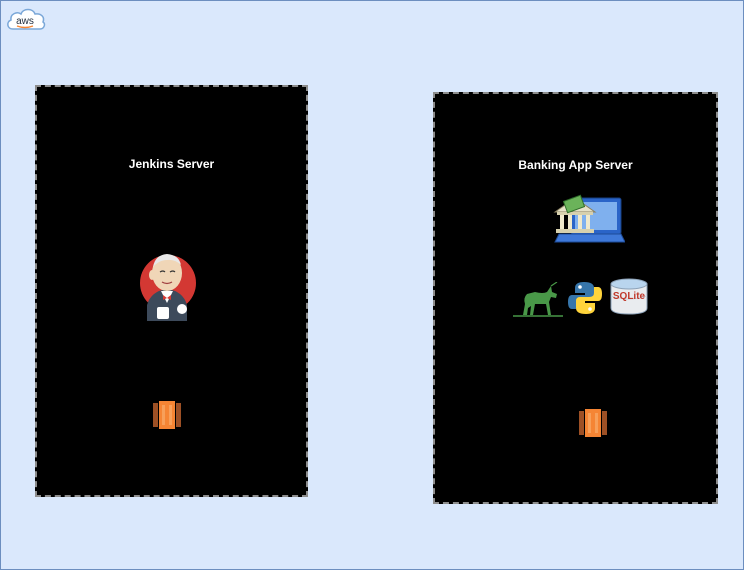 The height and width of the screenshot is (570, 744). What do you see at coordinates (171, 164) in the screenshot?
I see `jenkins-server-title: Jenkins Server` at bounding box center [171, 164].